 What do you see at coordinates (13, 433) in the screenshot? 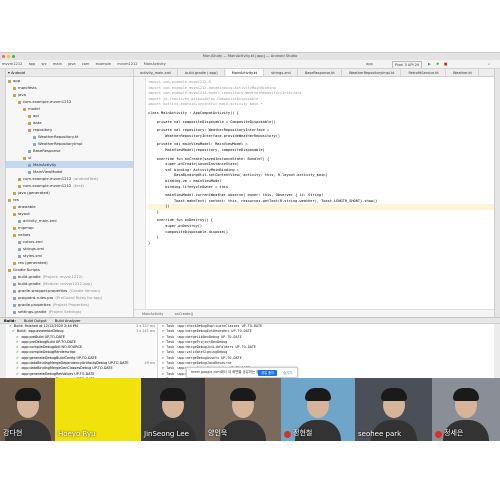
I see `participant-name: 강다현` at bounding box center [13, 433].